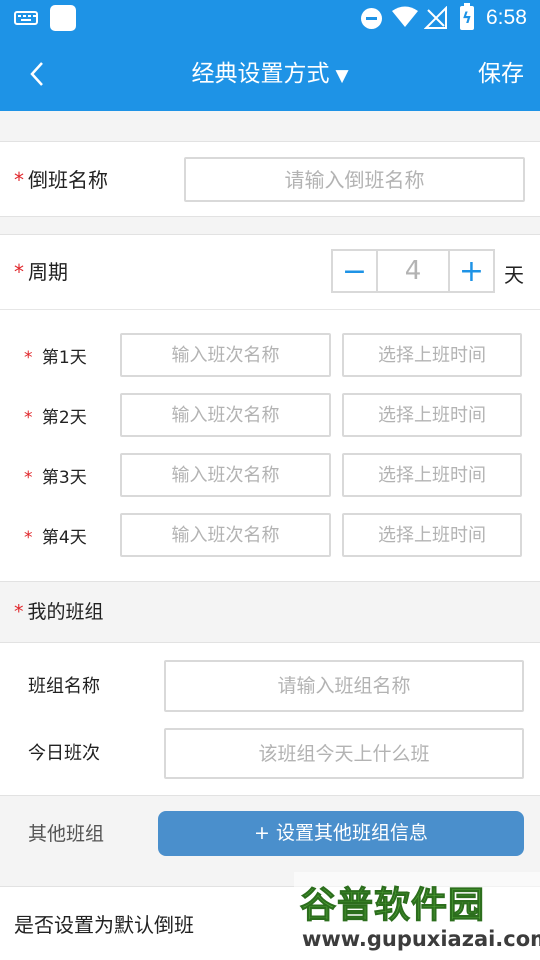  What do you see at coordinates (371, 18) in the screenshot?
I see `do-not-disturb-icon` at bounding box center [371, 18].